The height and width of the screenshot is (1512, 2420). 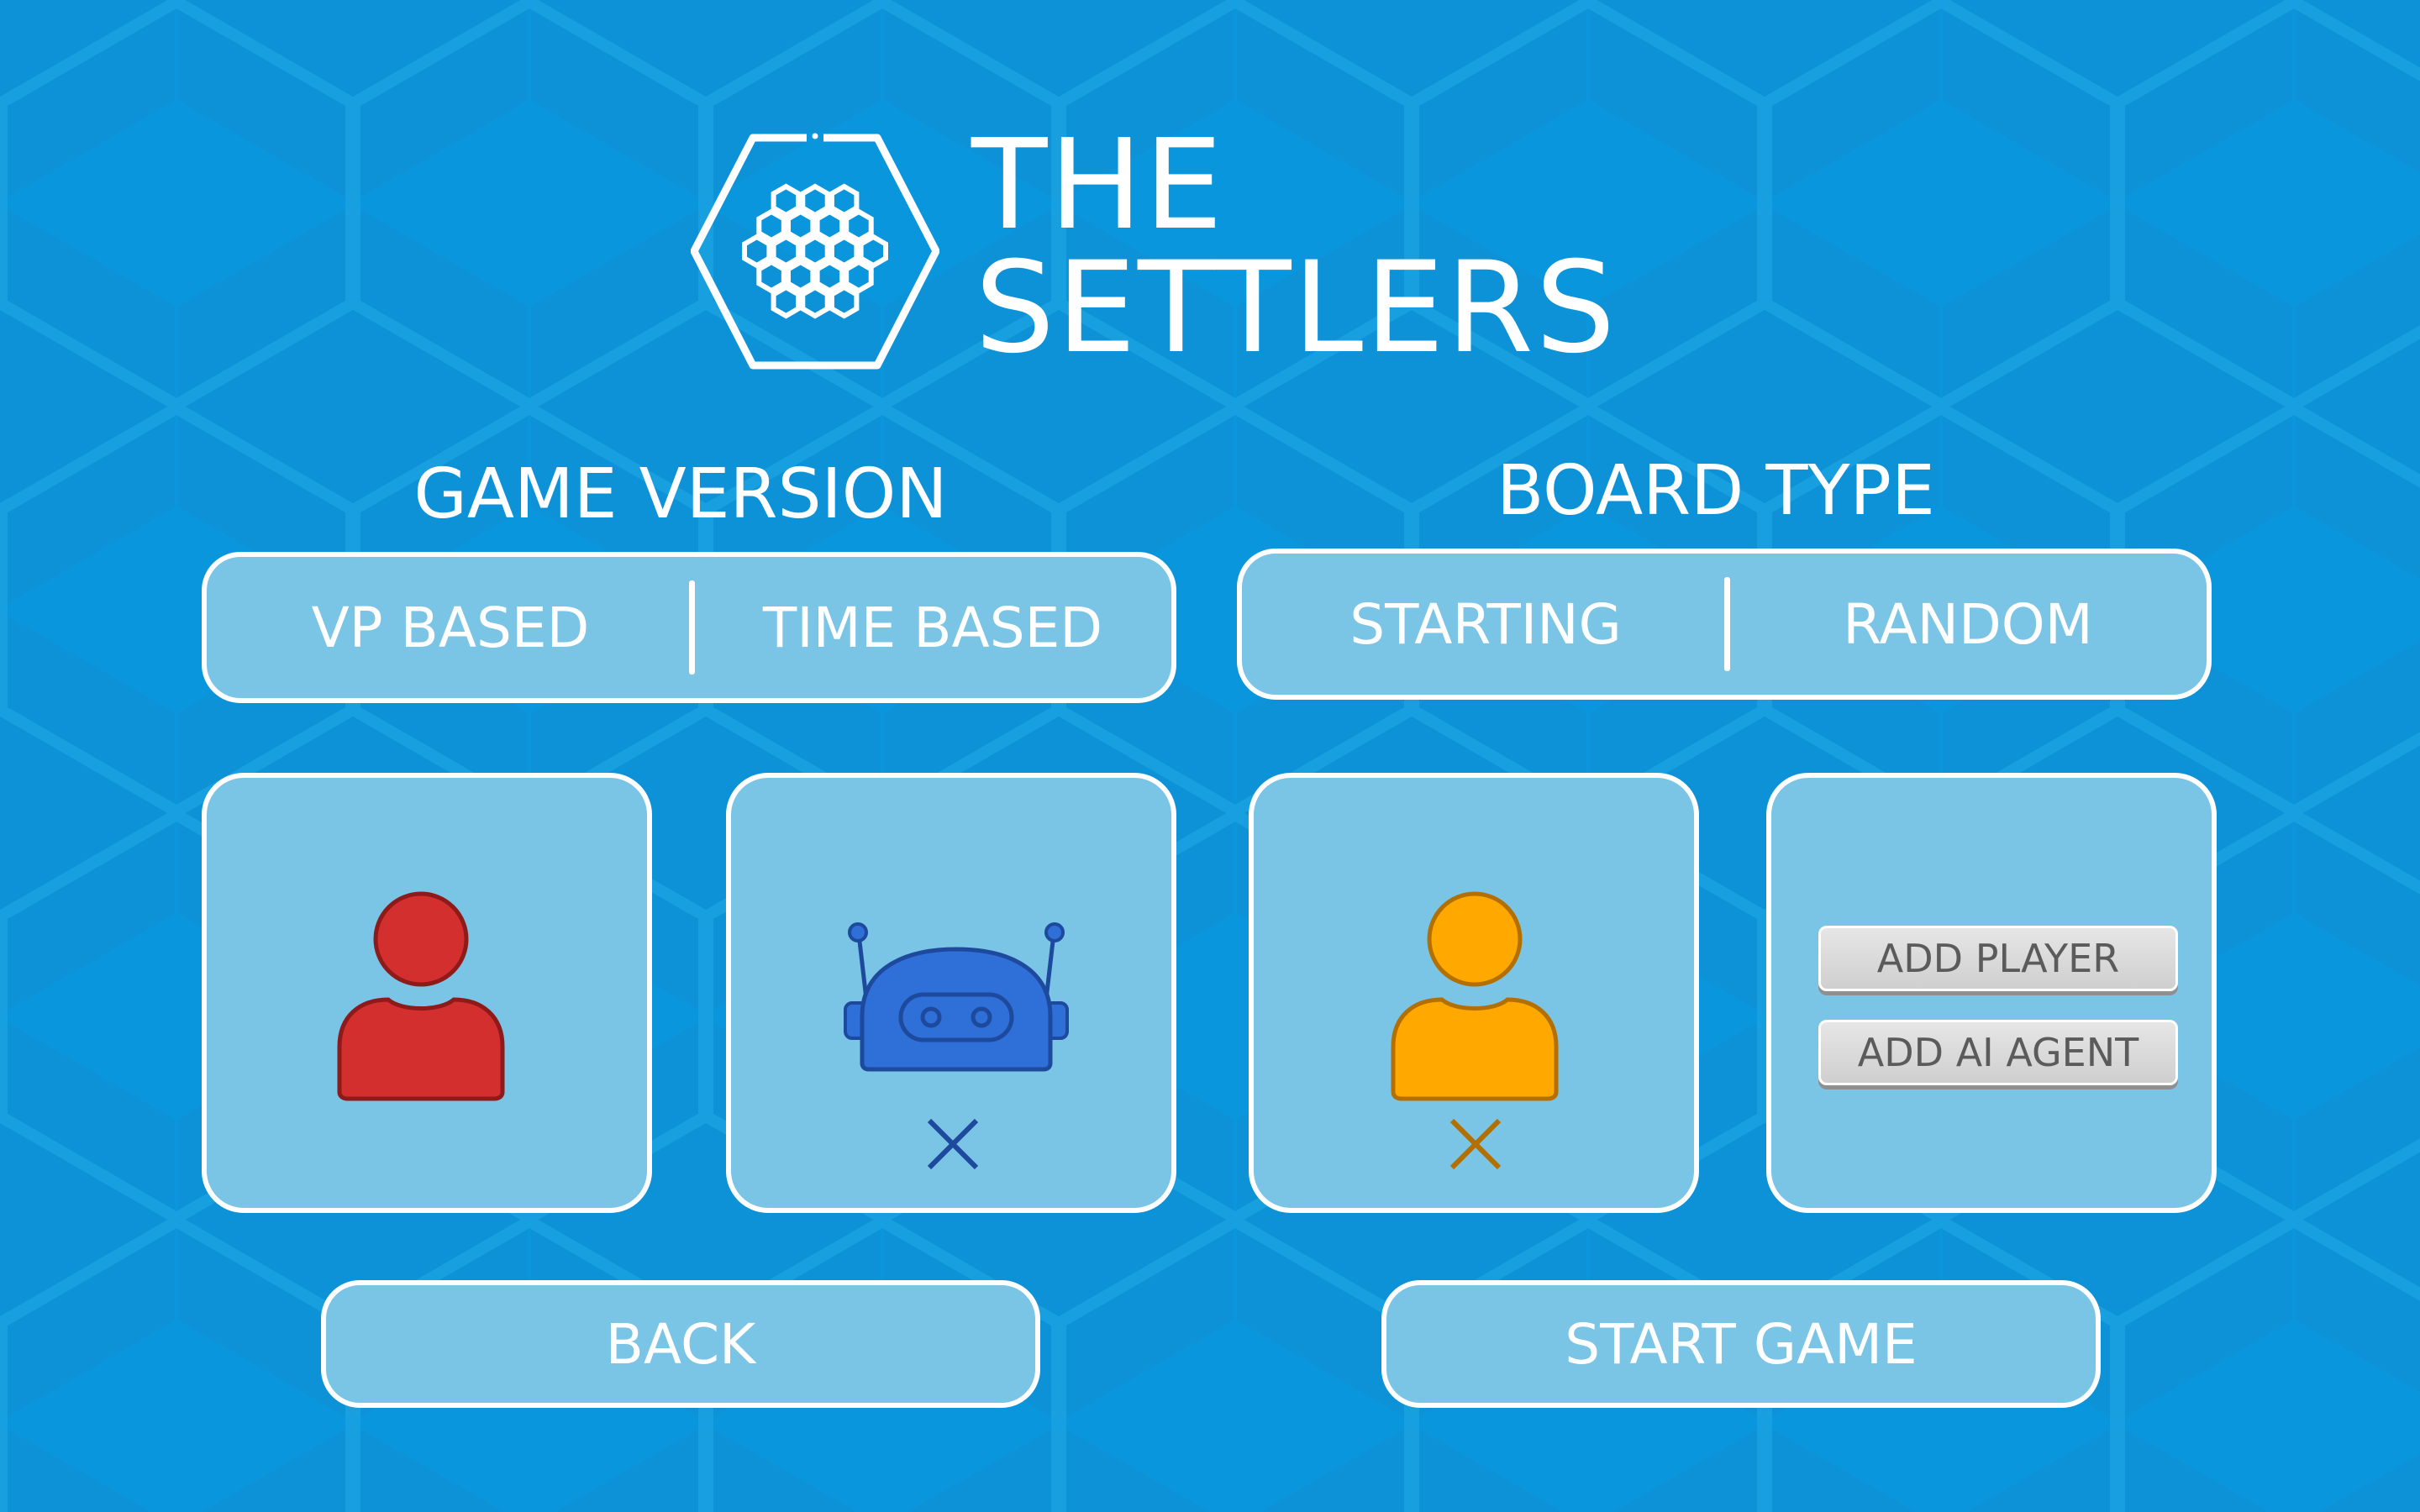 What do you see at coordinates (1098, 185) in the screenshot?
I see `logo-title-line-1: THE` at bounding box center [1098, 185].